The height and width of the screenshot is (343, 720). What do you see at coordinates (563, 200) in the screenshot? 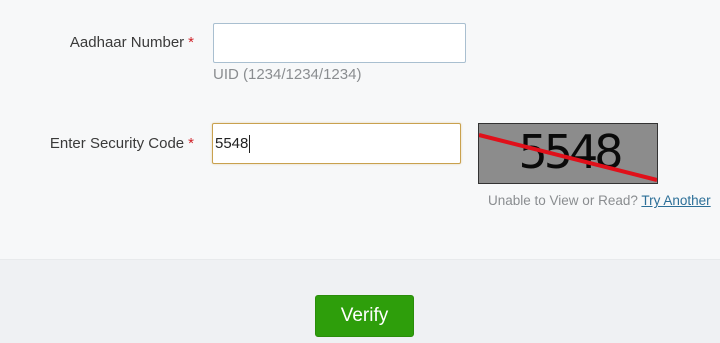
I see `captcha-help-text: Unable to View or Read?` at bounding box center [563, 200].